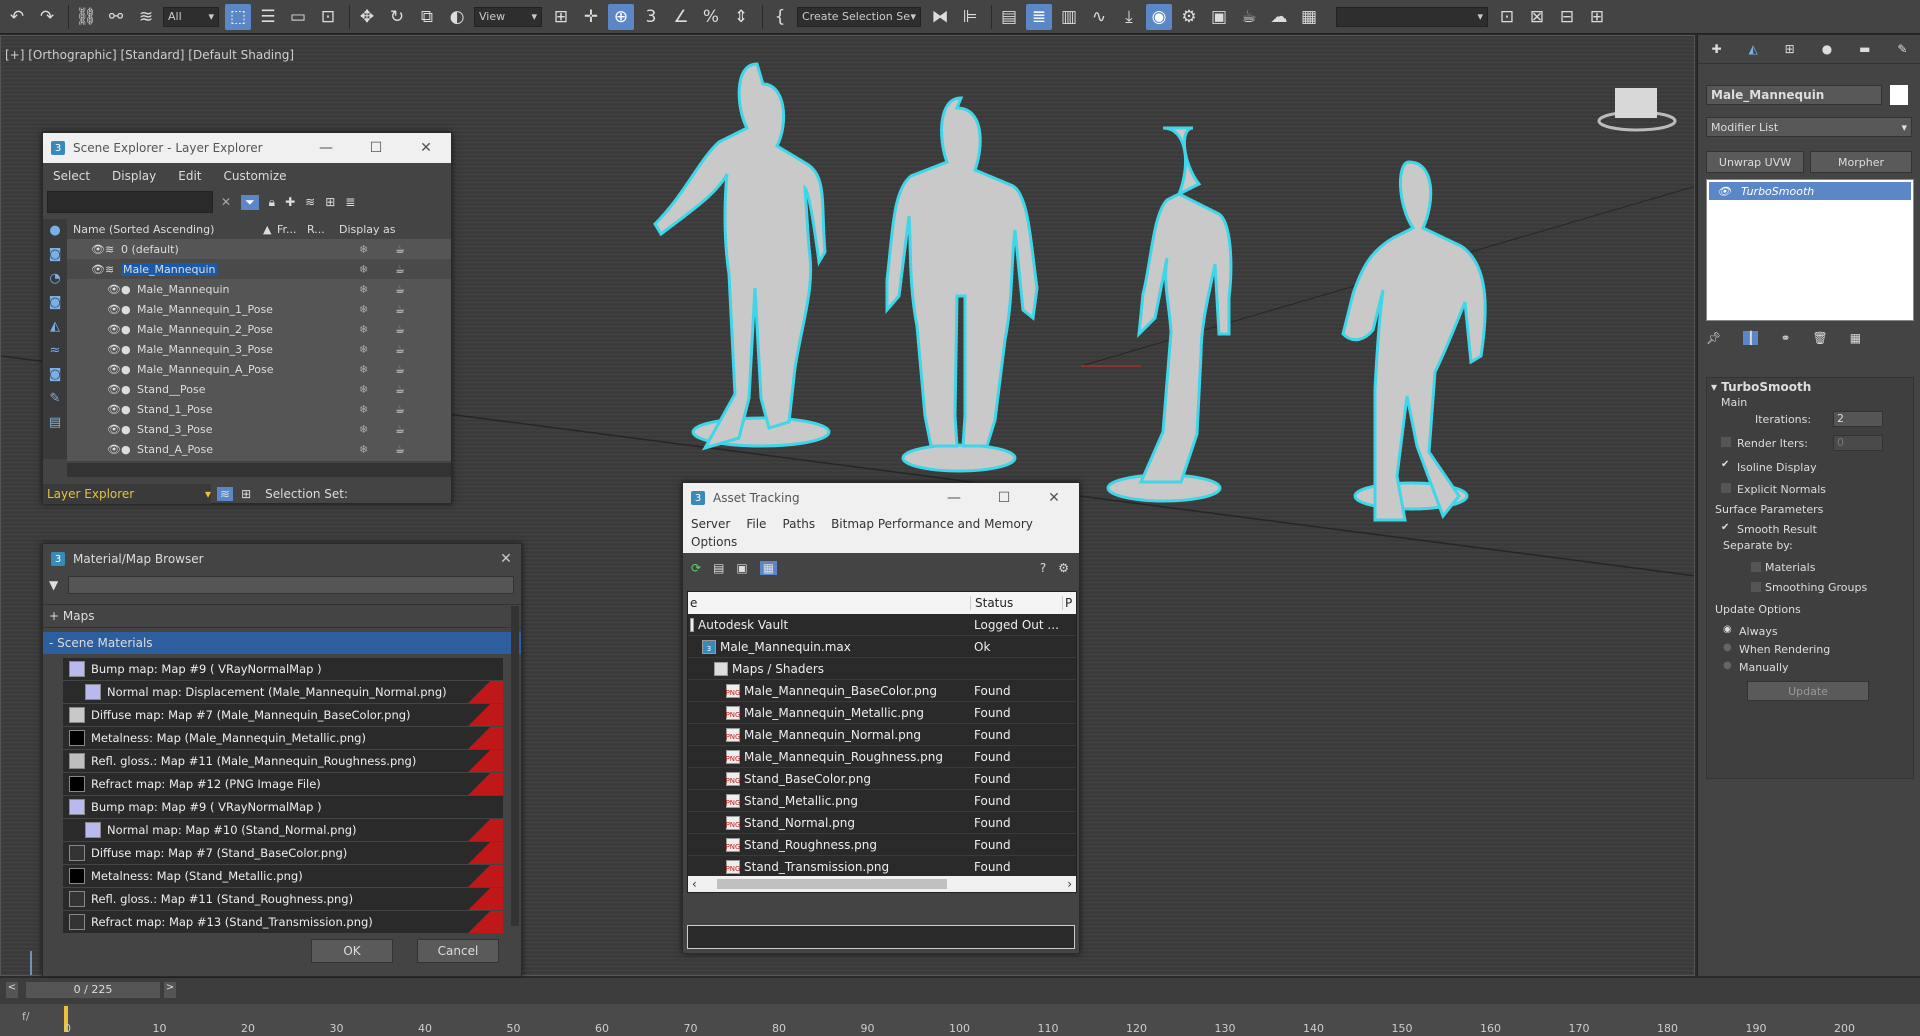 Image resolution: width=1920 pixels, height=1036 pixels. What do you see at coordinates (1827, 49) in the screenshot?
I see `motion-tab-icon: ●` at bounding box center [1827, 49].